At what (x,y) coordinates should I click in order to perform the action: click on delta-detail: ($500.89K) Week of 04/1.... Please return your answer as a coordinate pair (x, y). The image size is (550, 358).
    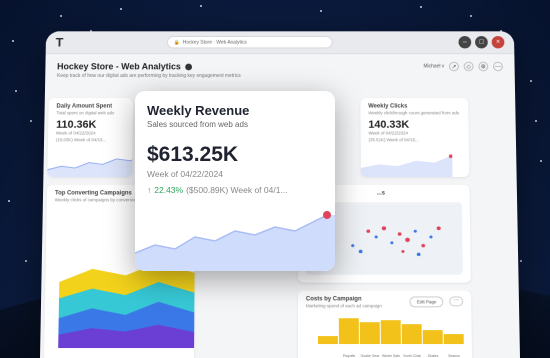
    Looking at the image, I should click on (237, 190).